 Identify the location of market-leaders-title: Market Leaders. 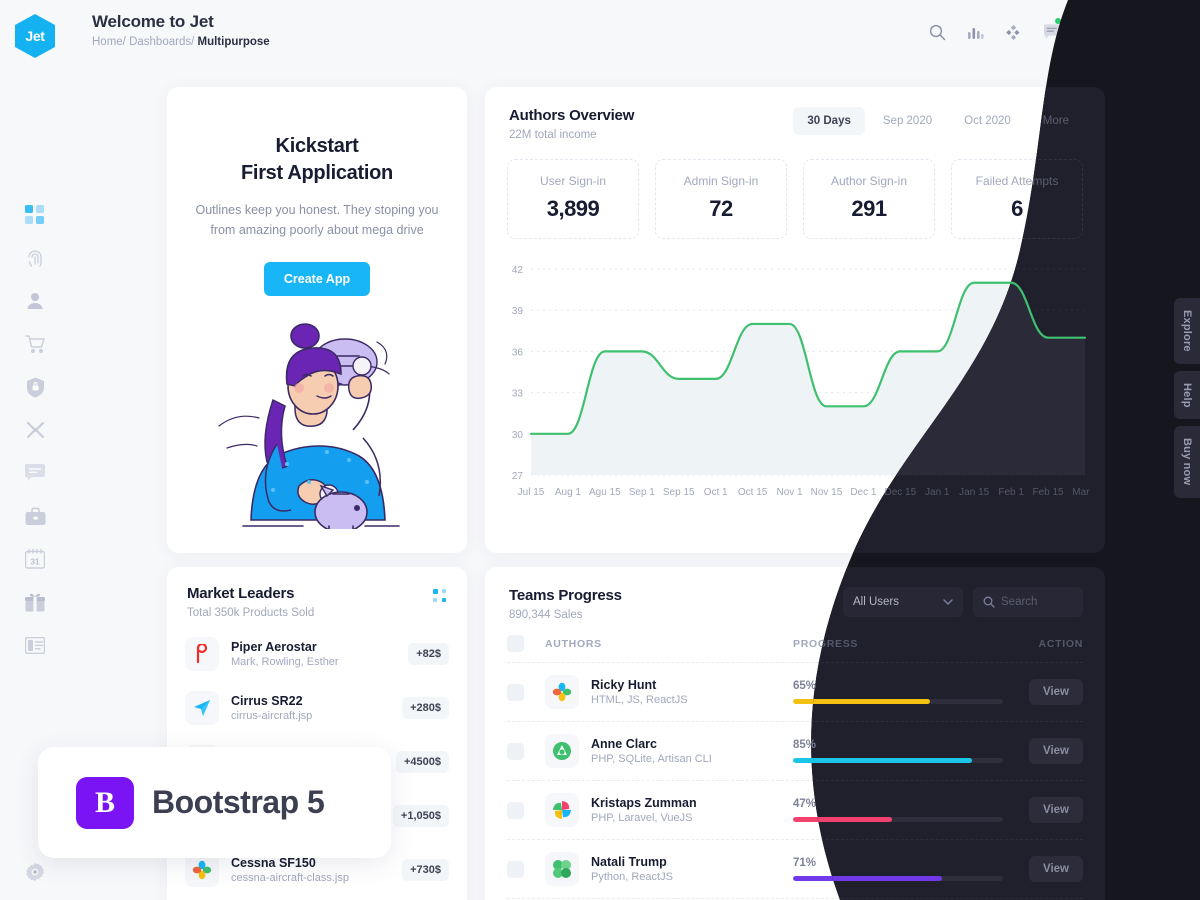
(241, 593).